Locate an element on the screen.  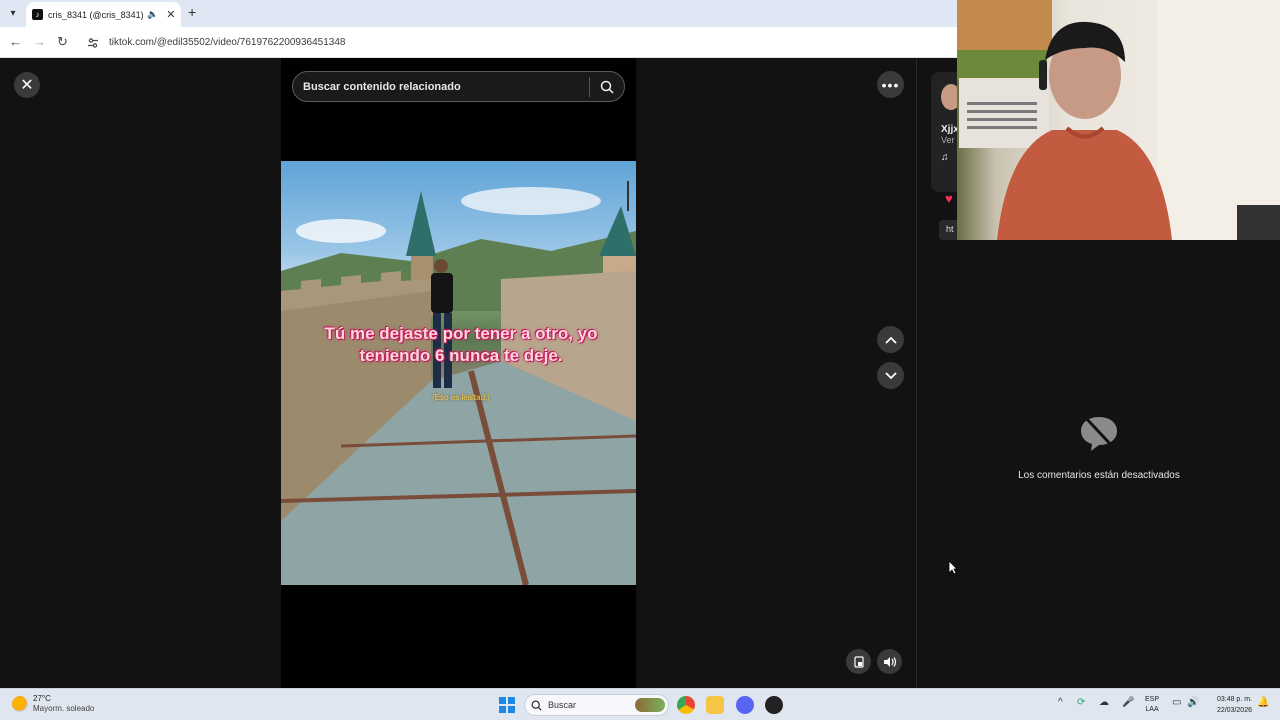
music-note-icon: ♫ is located at coordinates (945, 157).